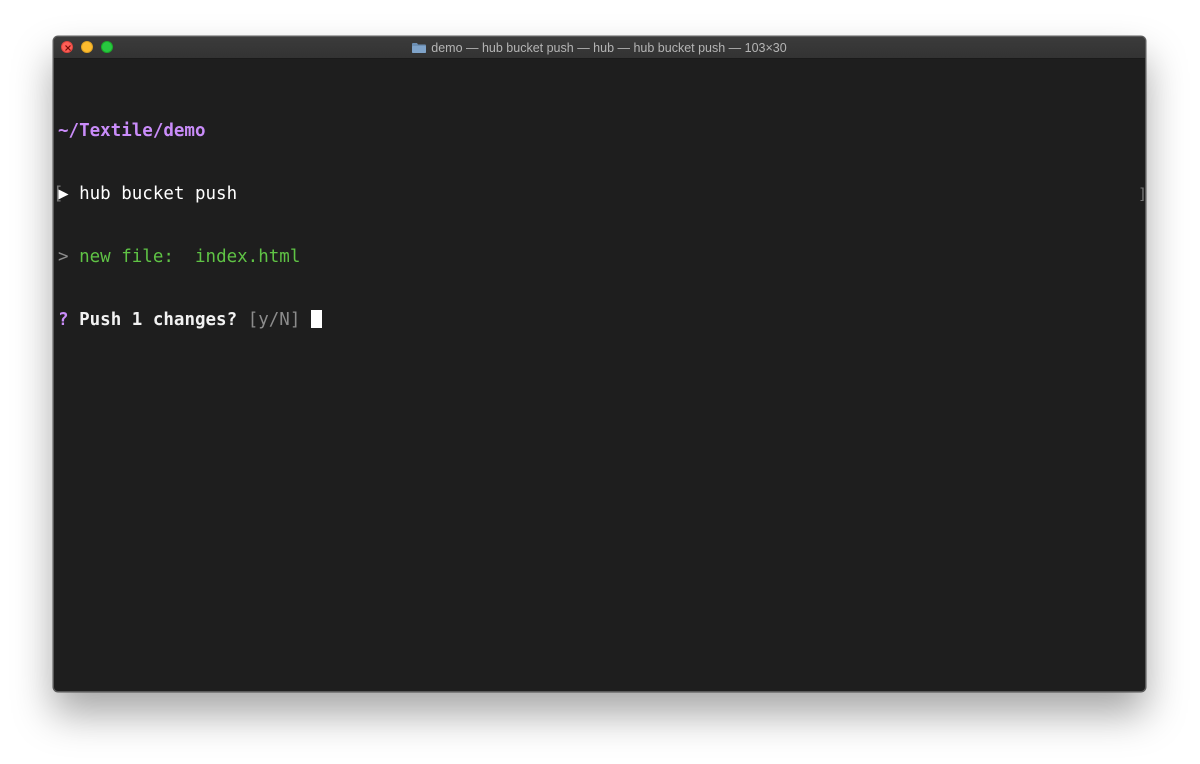 The image size is (1200, 764). Describe the element at coordinates (126, 257) in the screenshot. I see `change-label: new file:` at that location.